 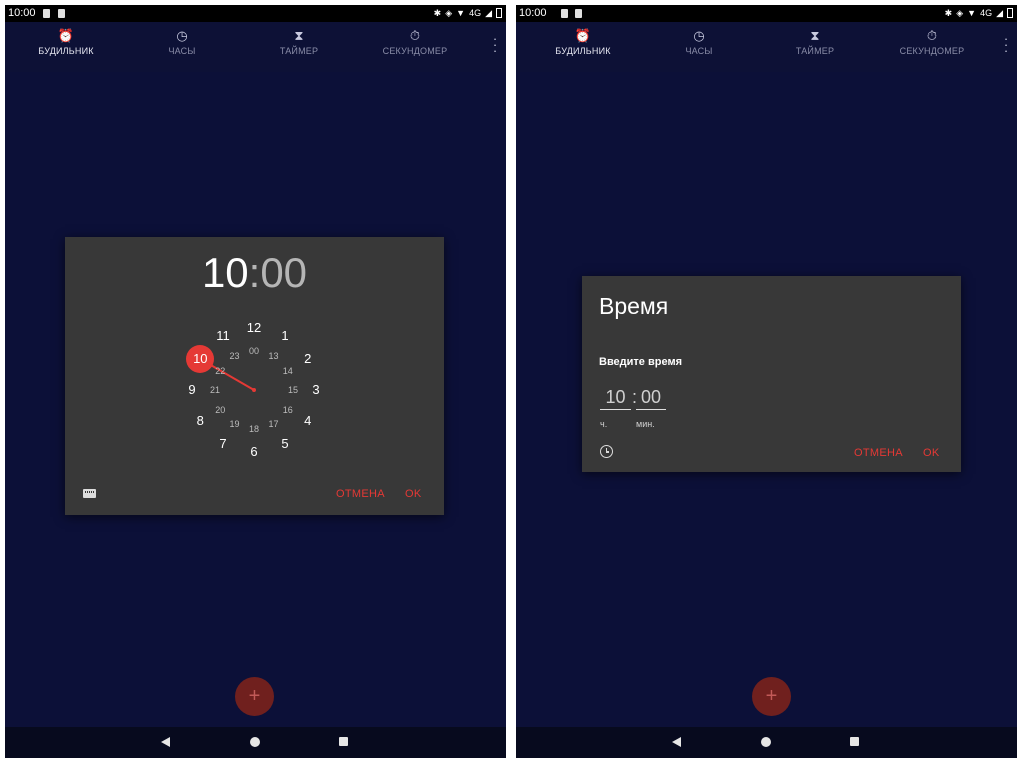 I want to click on clock-hour-8: 8, so click(x=200, y=421).